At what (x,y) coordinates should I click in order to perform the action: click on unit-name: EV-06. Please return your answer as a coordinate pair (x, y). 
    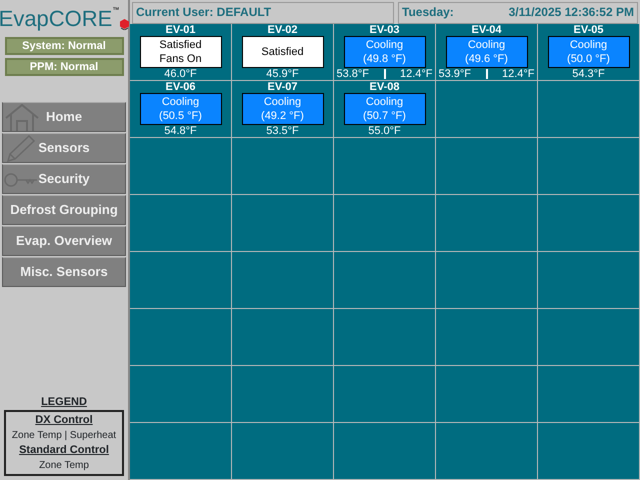
    Looking at the image, I should click on (181, 87).